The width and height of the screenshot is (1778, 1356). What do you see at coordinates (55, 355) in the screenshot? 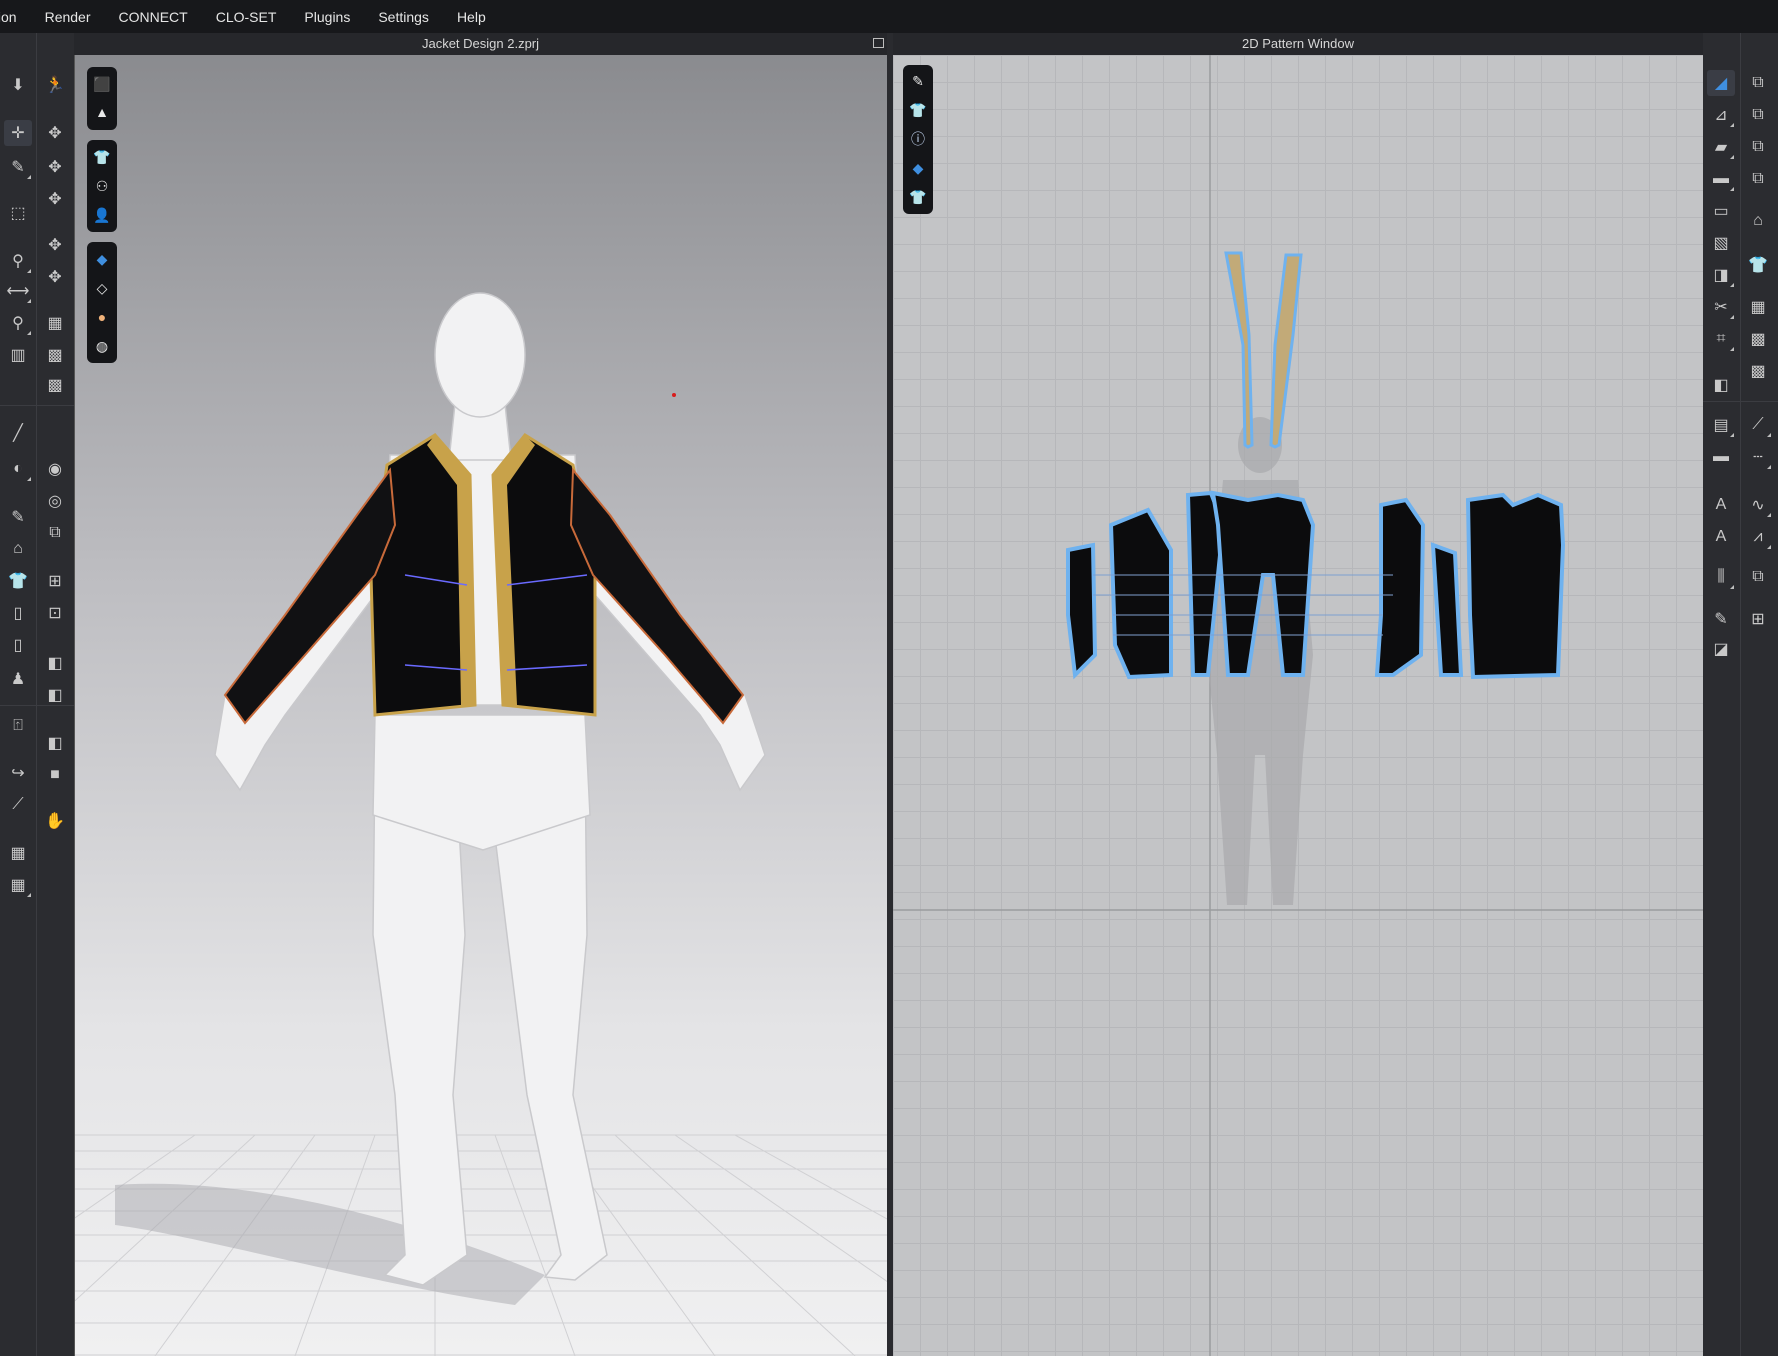
I see `fabric-grid-icon: ▩` at bounding box center [55, 355].